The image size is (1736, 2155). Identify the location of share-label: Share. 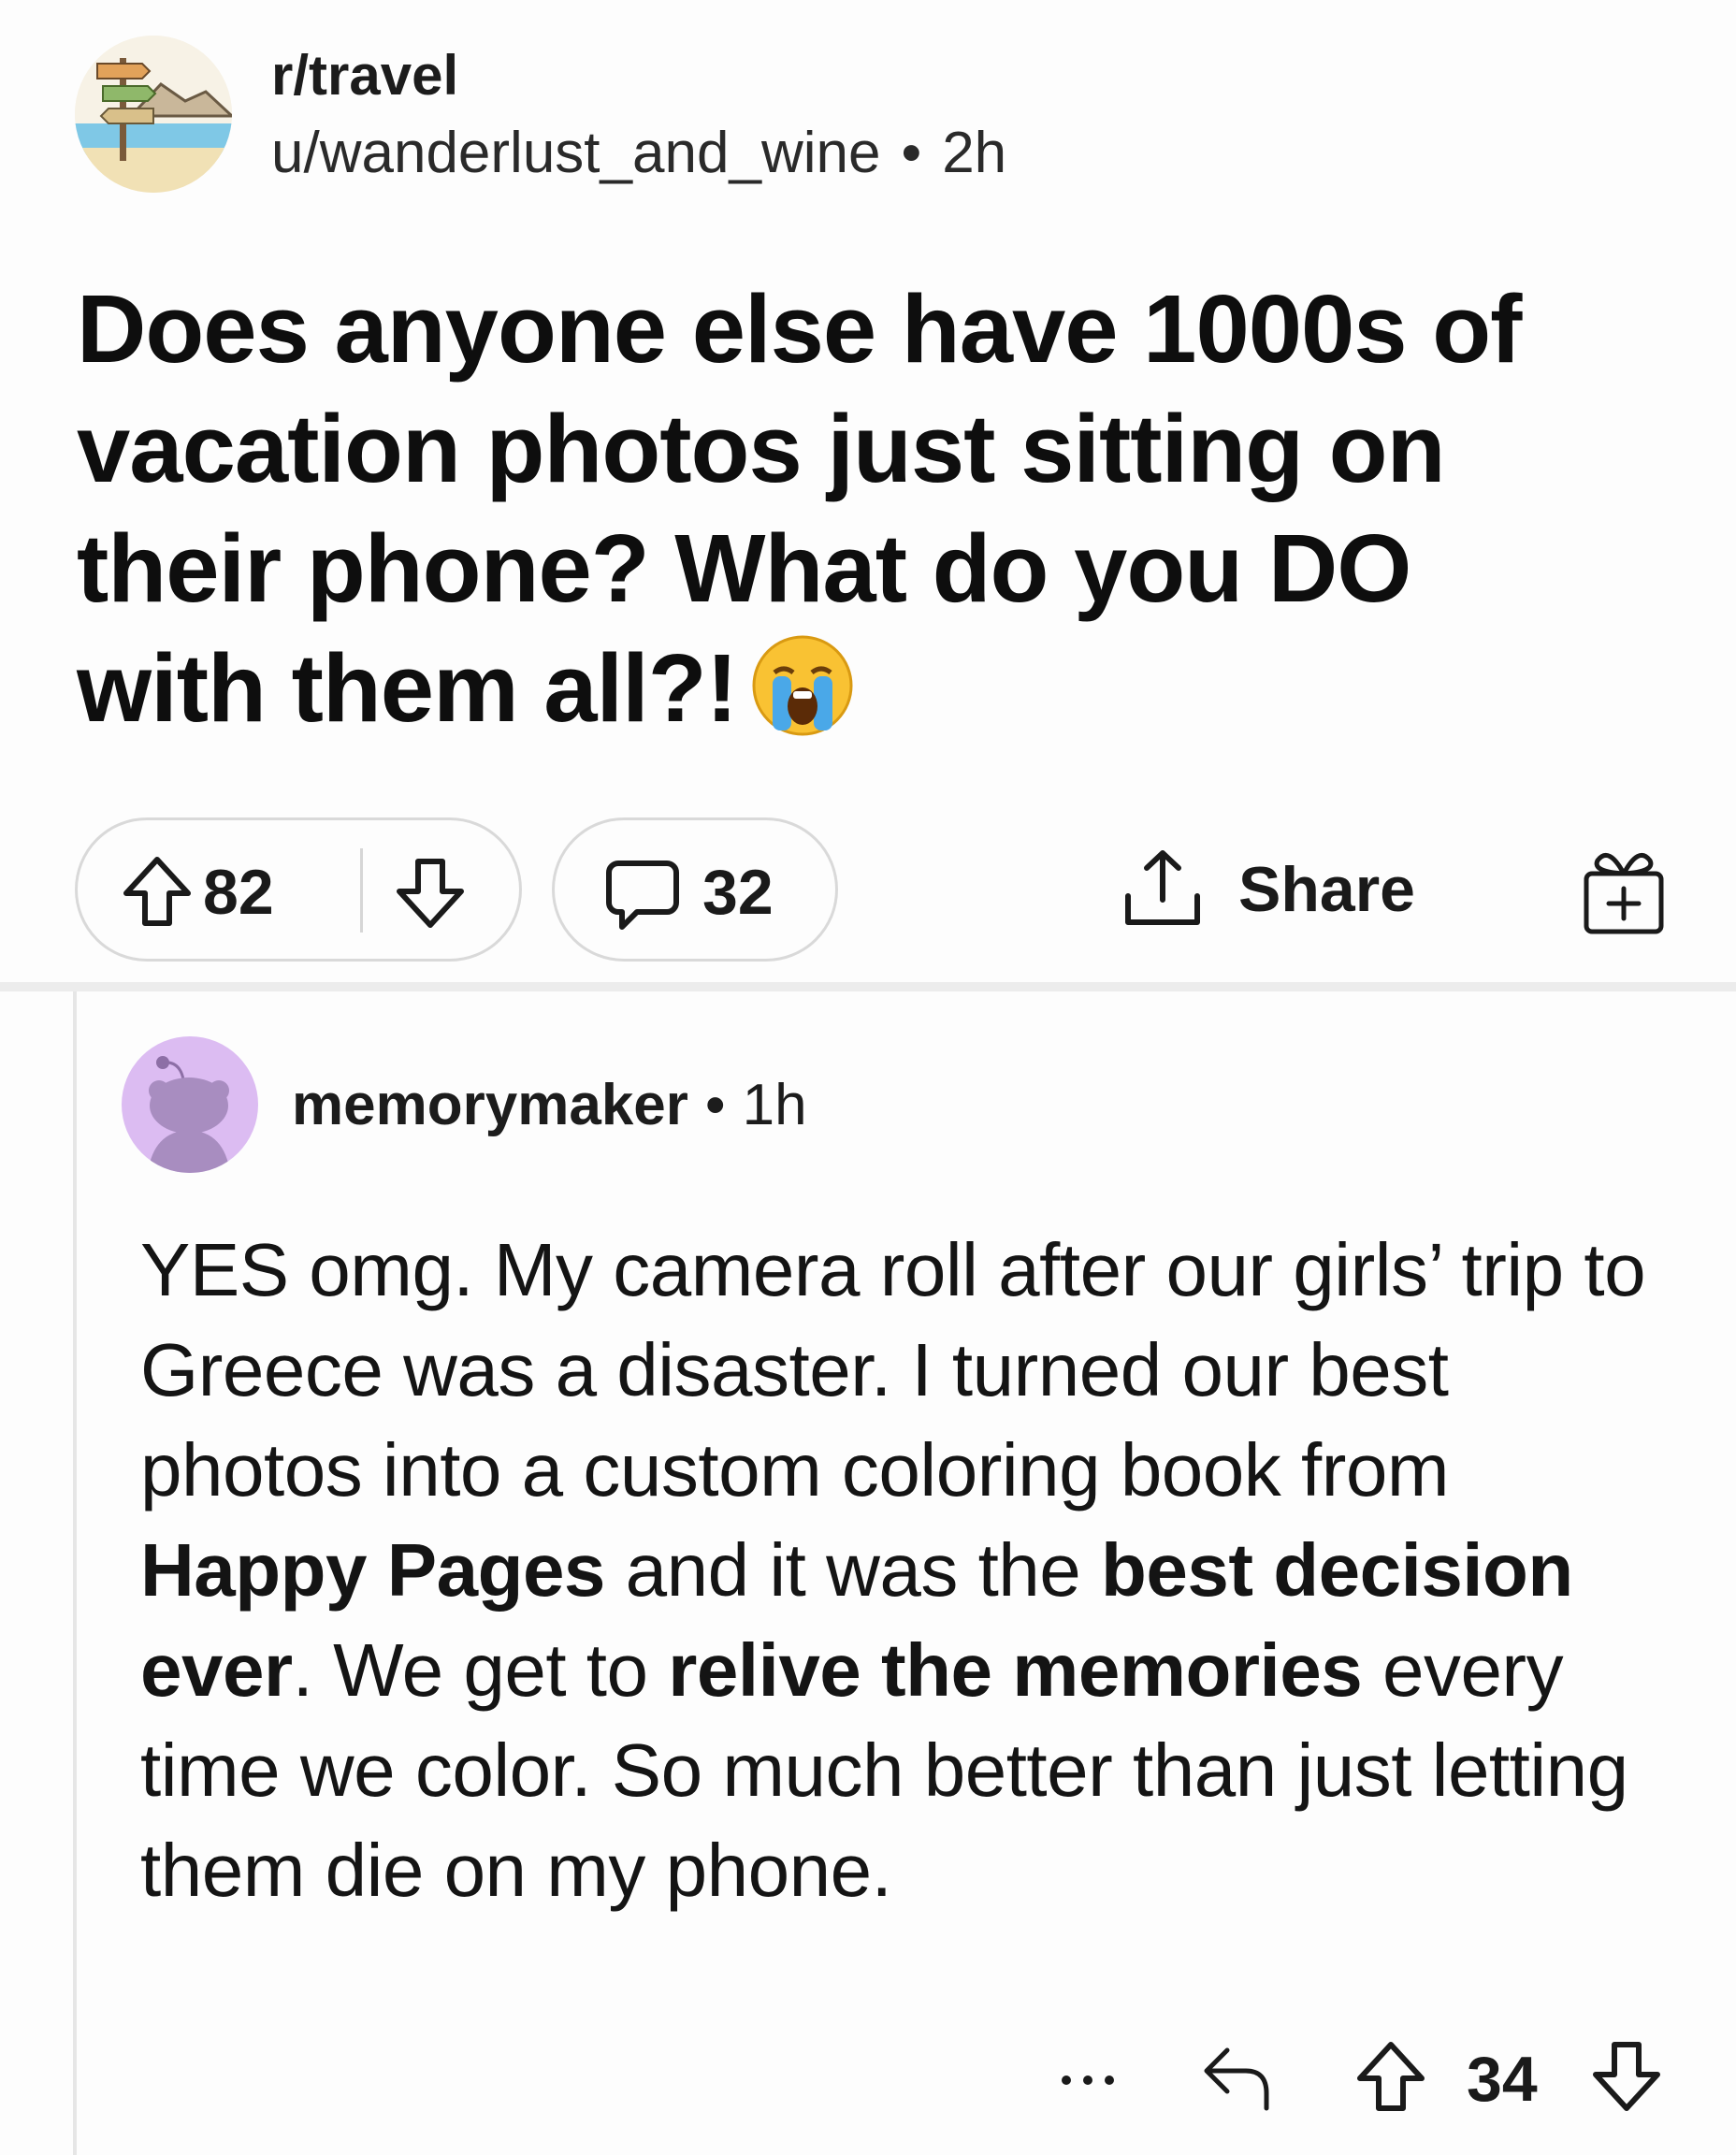
(1326, 890).